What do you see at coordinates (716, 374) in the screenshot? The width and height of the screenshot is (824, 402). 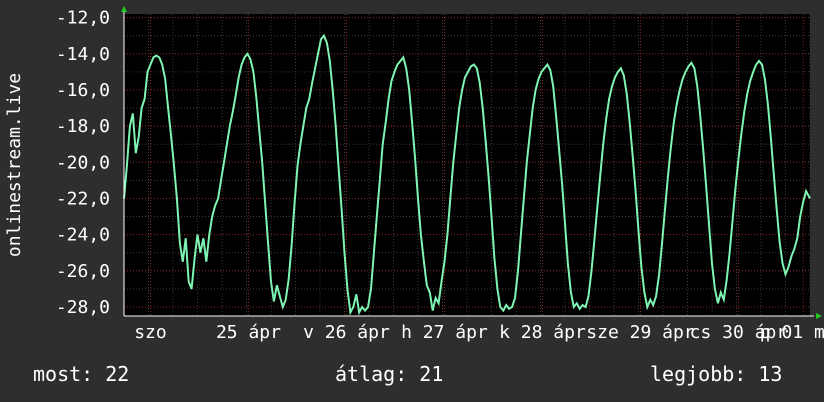 I see `stat-best: legjobb: 13` at bounding box center [716, 374].